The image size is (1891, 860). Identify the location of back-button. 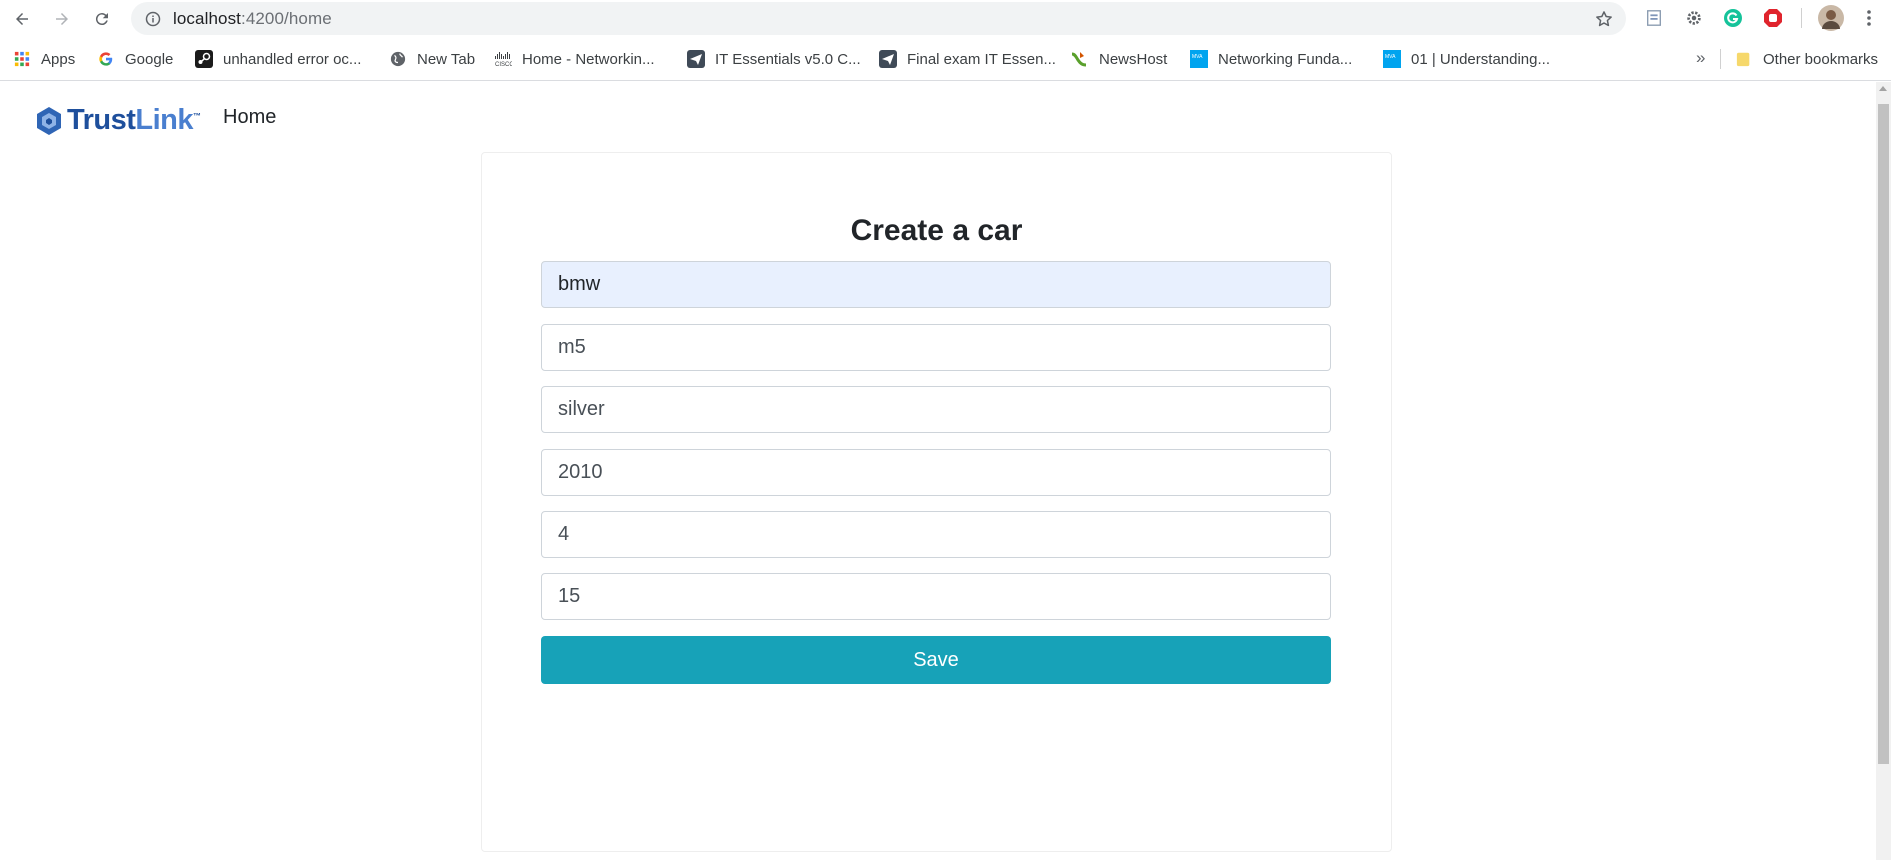
(22, 19).